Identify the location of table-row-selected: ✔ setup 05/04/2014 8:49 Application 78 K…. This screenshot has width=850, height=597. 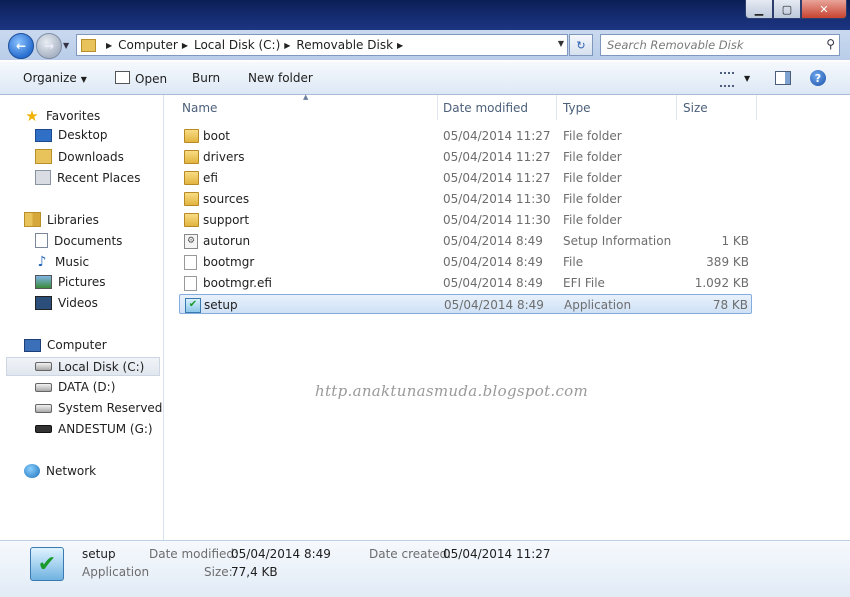
(465, 304).